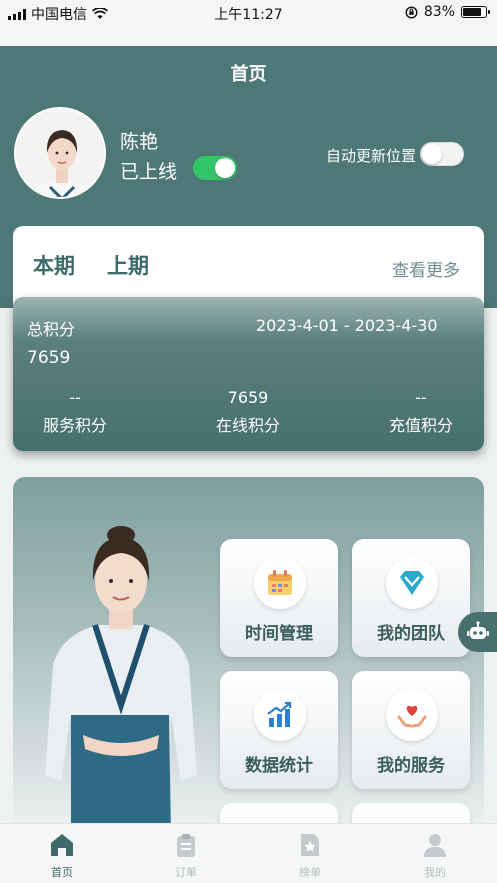 The image size is (497, 883). I want to click on battery-percent: 83%, so click(439, 12).